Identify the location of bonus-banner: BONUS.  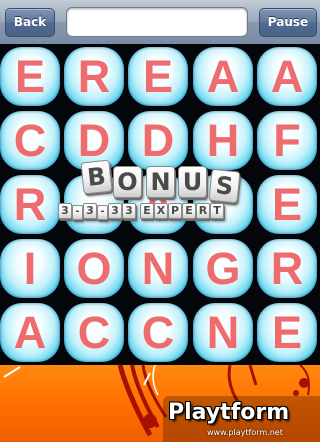
(161, 181).